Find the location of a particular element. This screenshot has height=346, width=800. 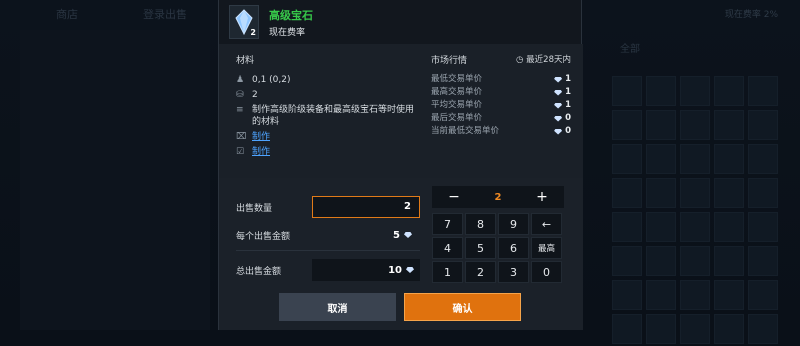

materials-title: 材料 is located at coordinates (245, 61).